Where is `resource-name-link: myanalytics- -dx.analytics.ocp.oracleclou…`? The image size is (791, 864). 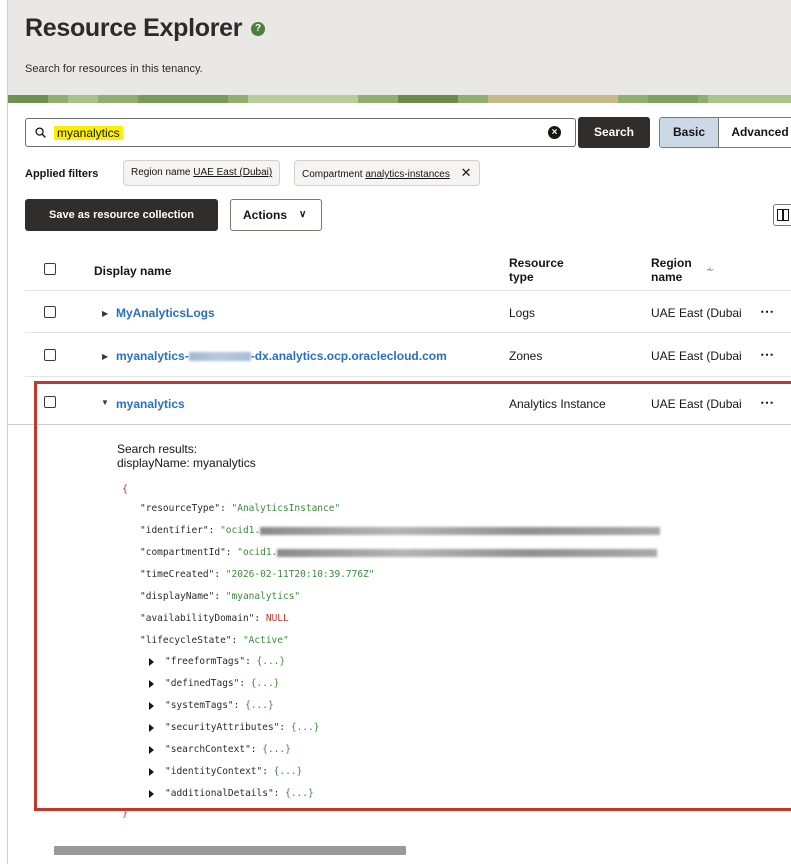 resource-name-link: myanalytics- -dx.analytics.ocp.oracleclou… is located at coordinates (281, 356).